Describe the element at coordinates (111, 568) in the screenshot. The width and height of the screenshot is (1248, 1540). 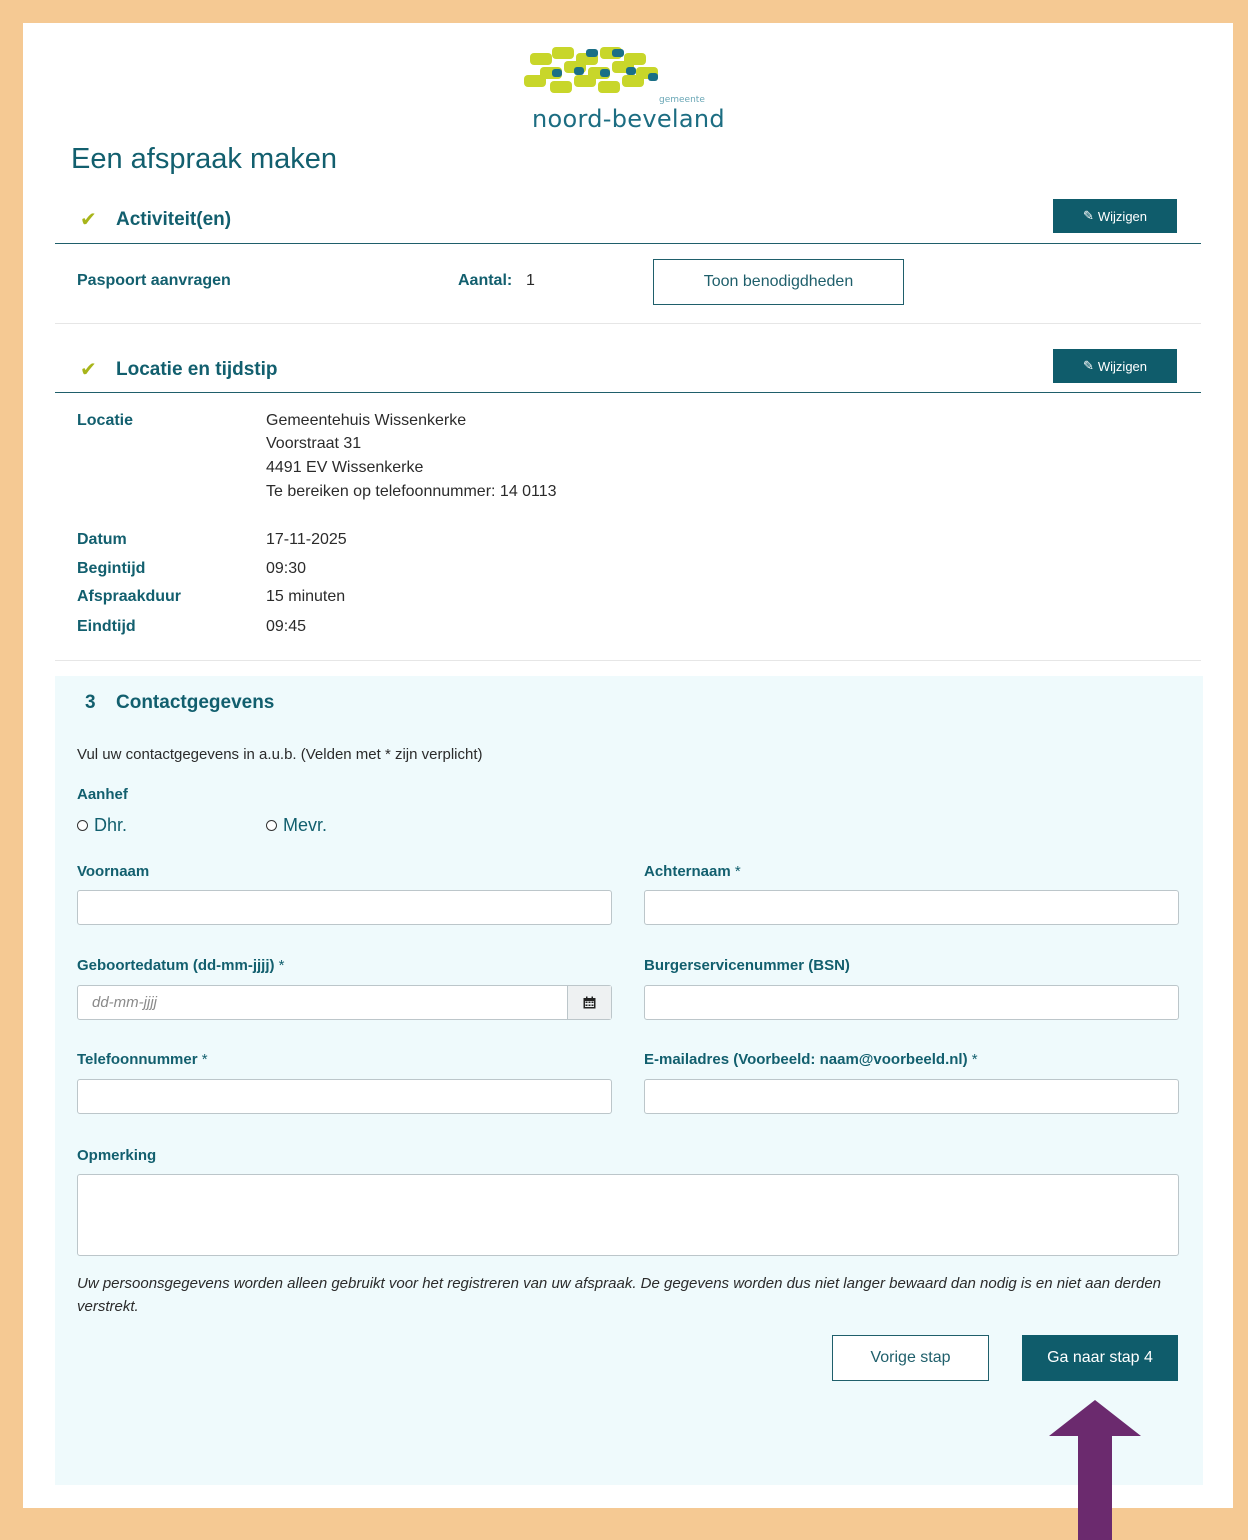
I see `start-time-label: Begintijd` at that location.